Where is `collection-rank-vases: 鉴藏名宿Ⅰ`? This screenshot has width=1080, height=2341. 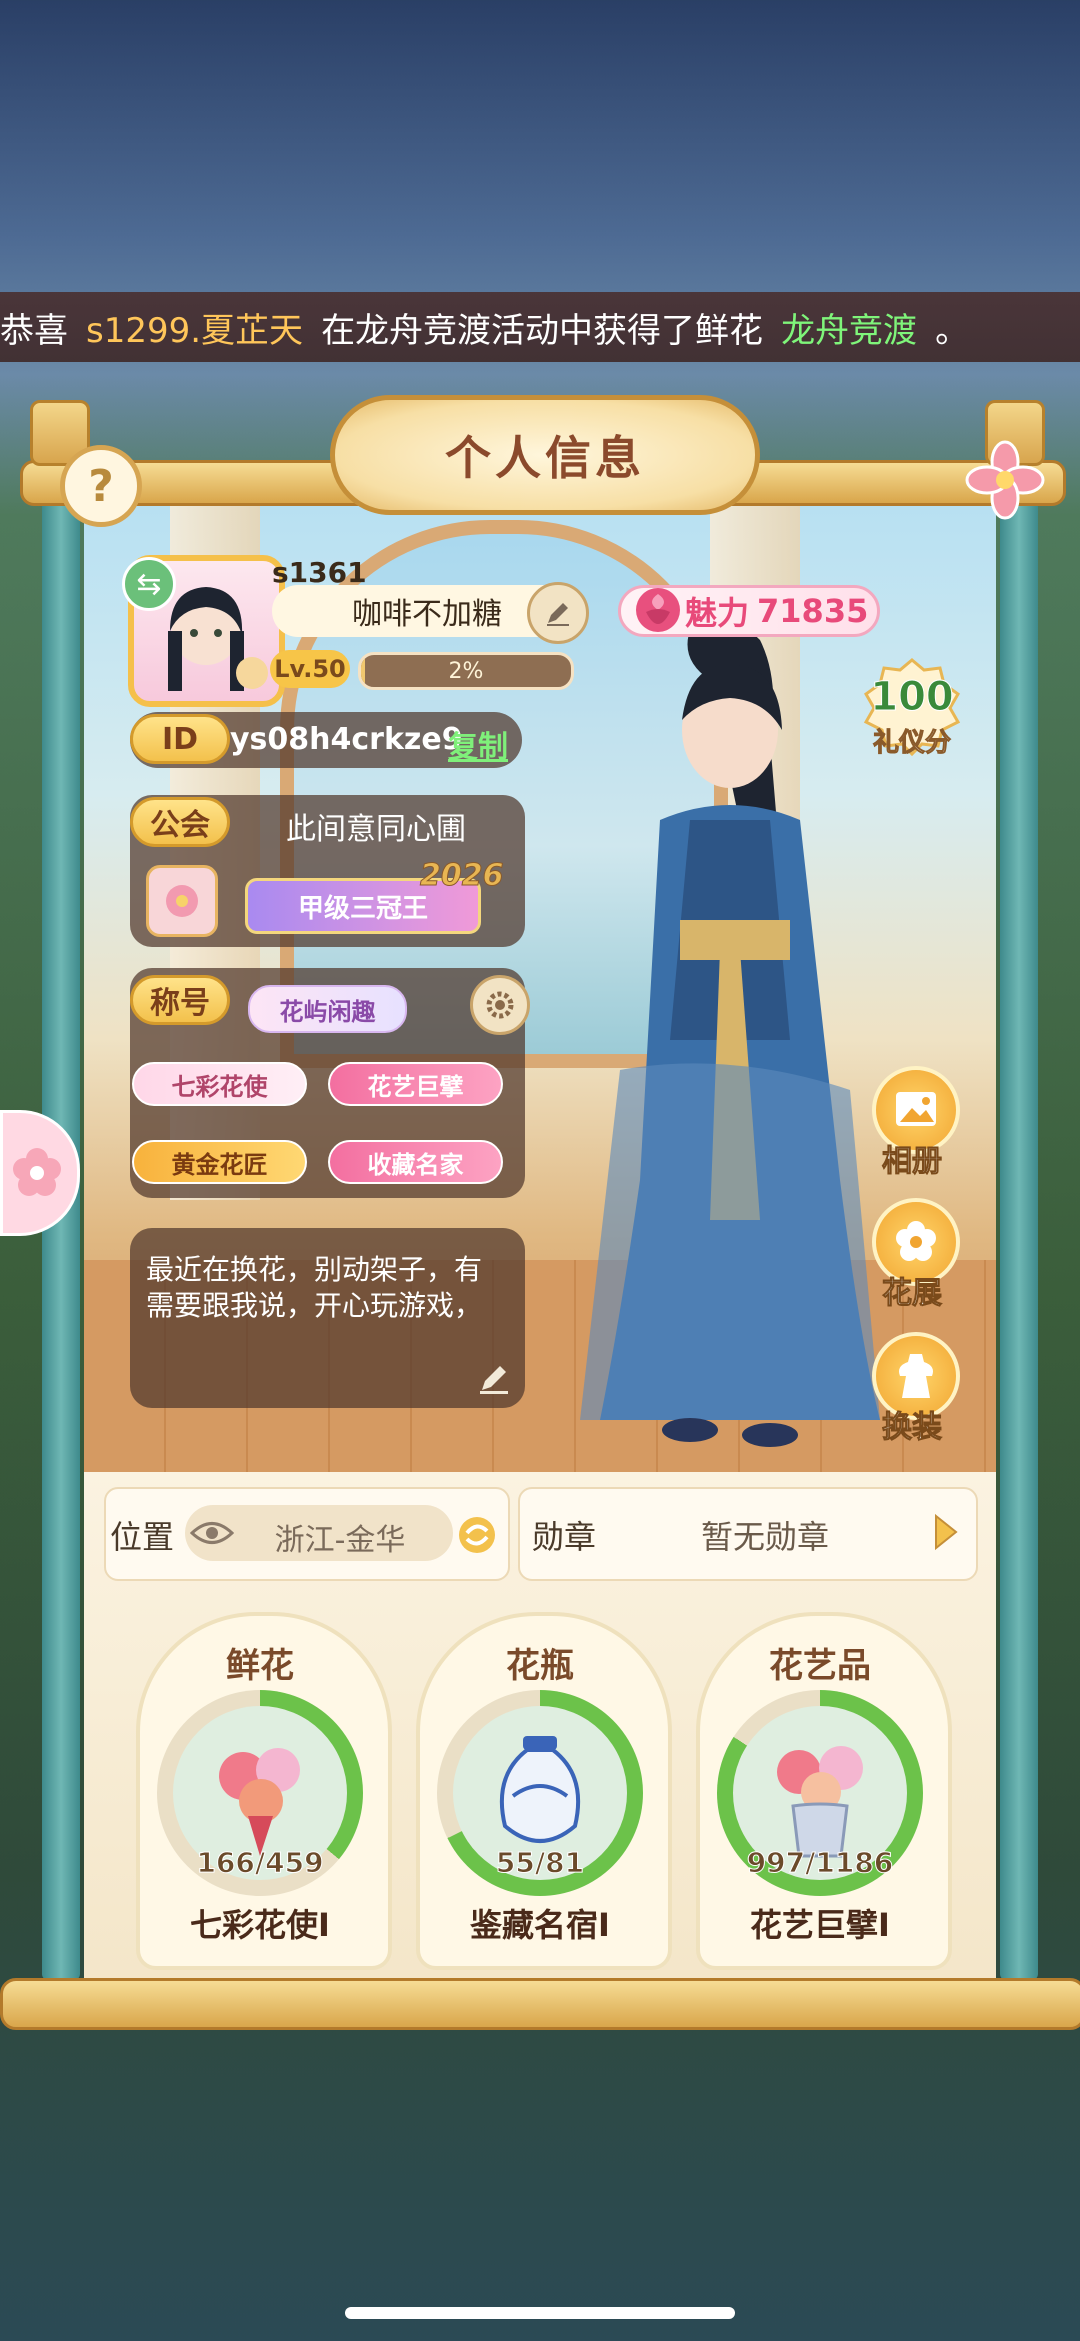 collection-rank-vases: 鉴藏名宿Ⅰ is located at coordinates (540, 1925).